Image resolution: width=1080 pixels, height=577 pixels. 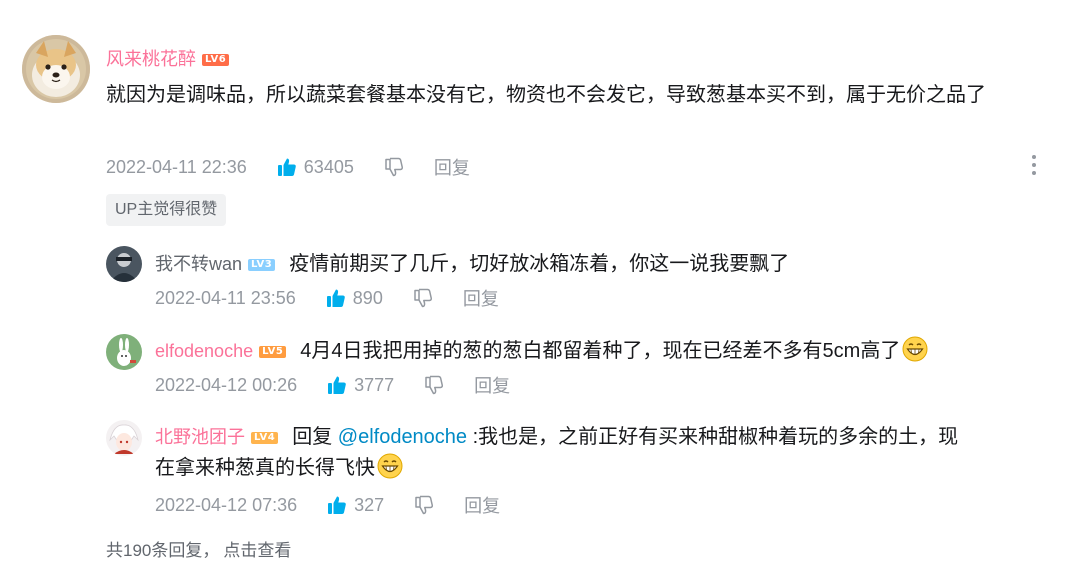 I want to click on comment-meta: 2022-04-11 22:36 63405 回复, so click(x=288, y=167).